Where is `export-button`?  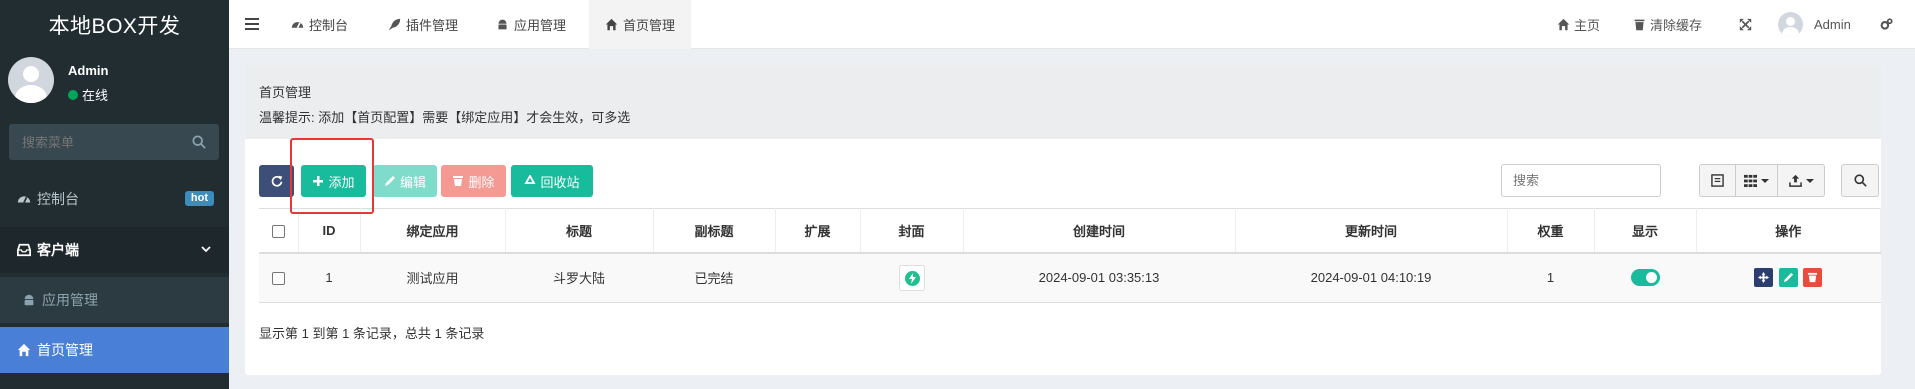 export-button is located at coordinates (1801, 180).